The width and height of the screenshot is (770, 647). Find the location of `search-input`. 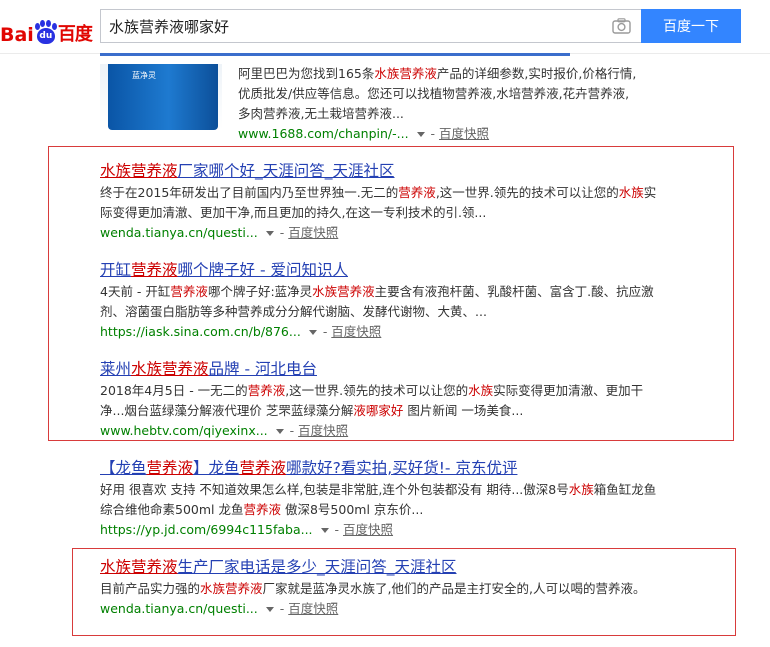

search-input is located at coordinates (349, 26).